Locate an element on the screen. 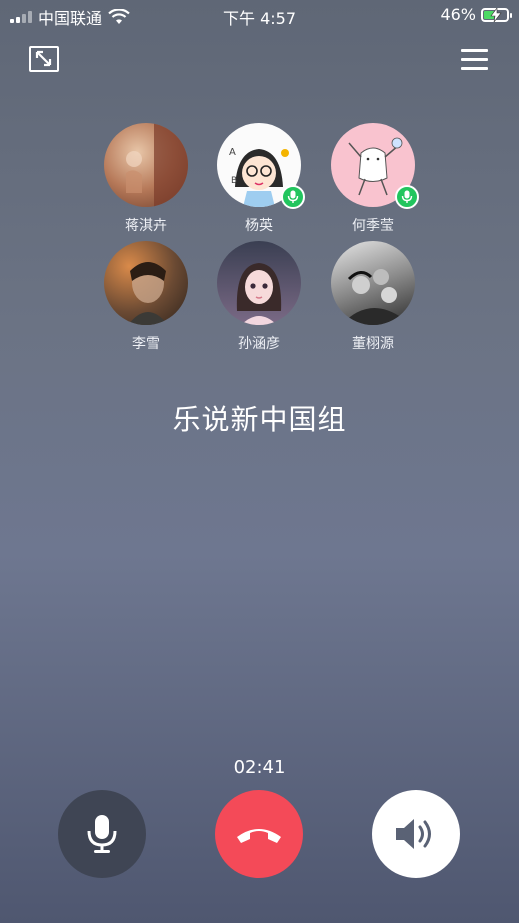 The height and width of the screenshot is (923, 519). participant-4: 李雪 is located at coordinates (146, 297).